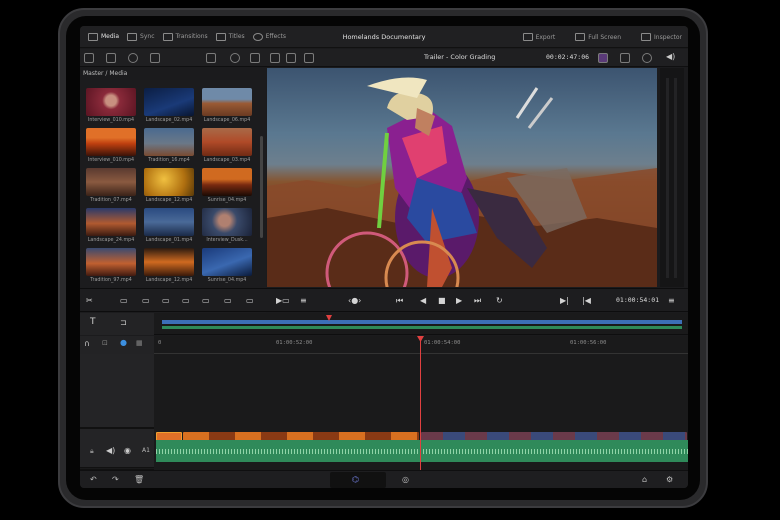 This screenshot has width=780, height=520. I want to click on import-icon, so click(111, 58).